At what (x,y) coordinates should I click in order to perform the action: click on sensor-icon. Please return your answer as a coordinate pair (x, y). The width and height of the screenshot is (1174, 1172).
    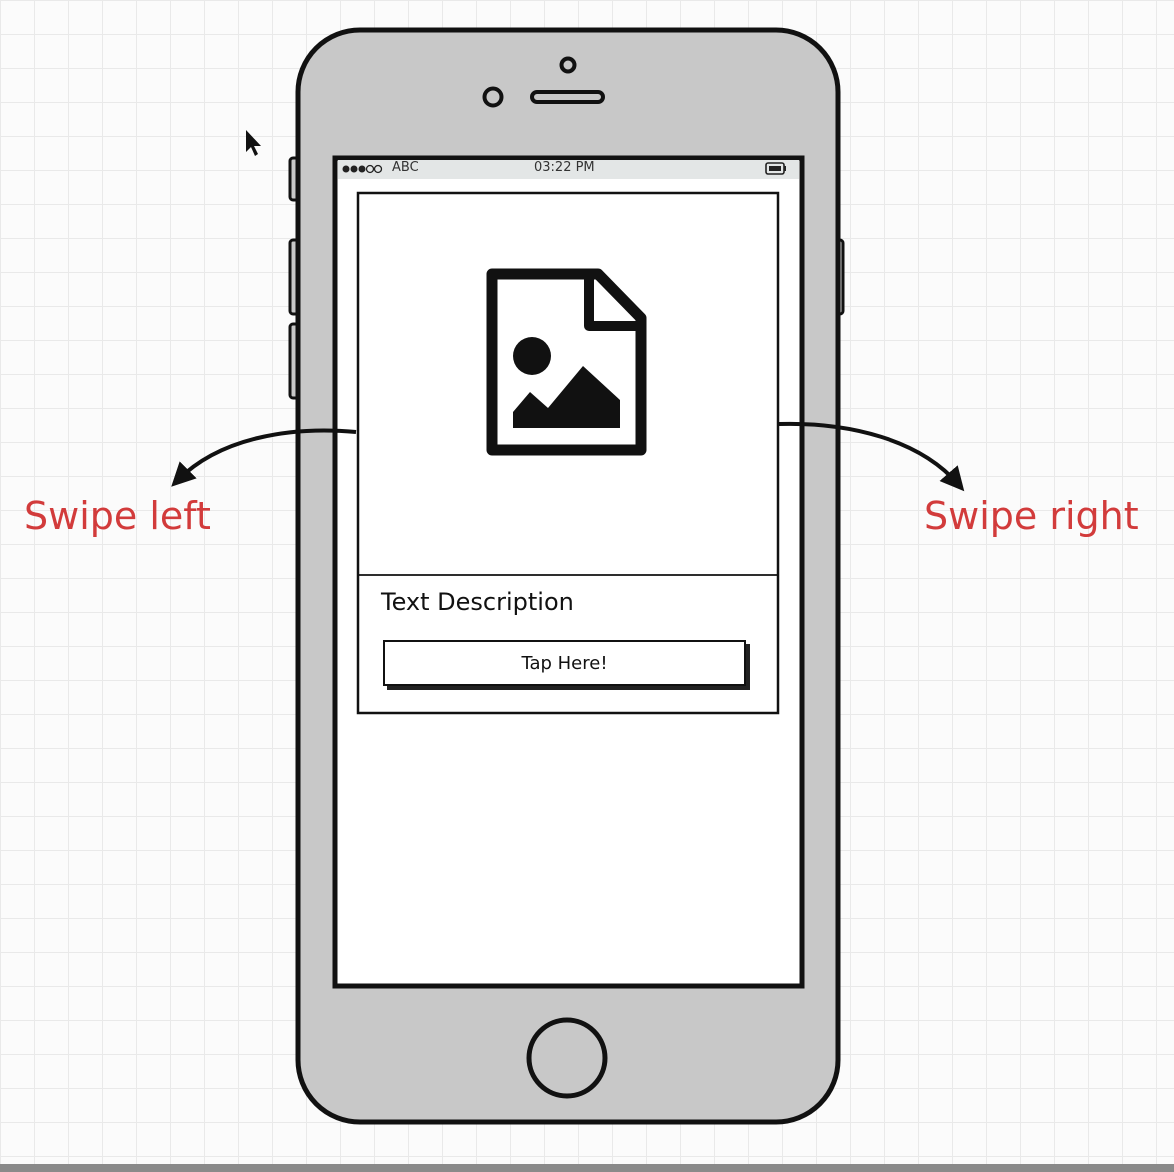
    Looking at the image, I should click on (568, 65).